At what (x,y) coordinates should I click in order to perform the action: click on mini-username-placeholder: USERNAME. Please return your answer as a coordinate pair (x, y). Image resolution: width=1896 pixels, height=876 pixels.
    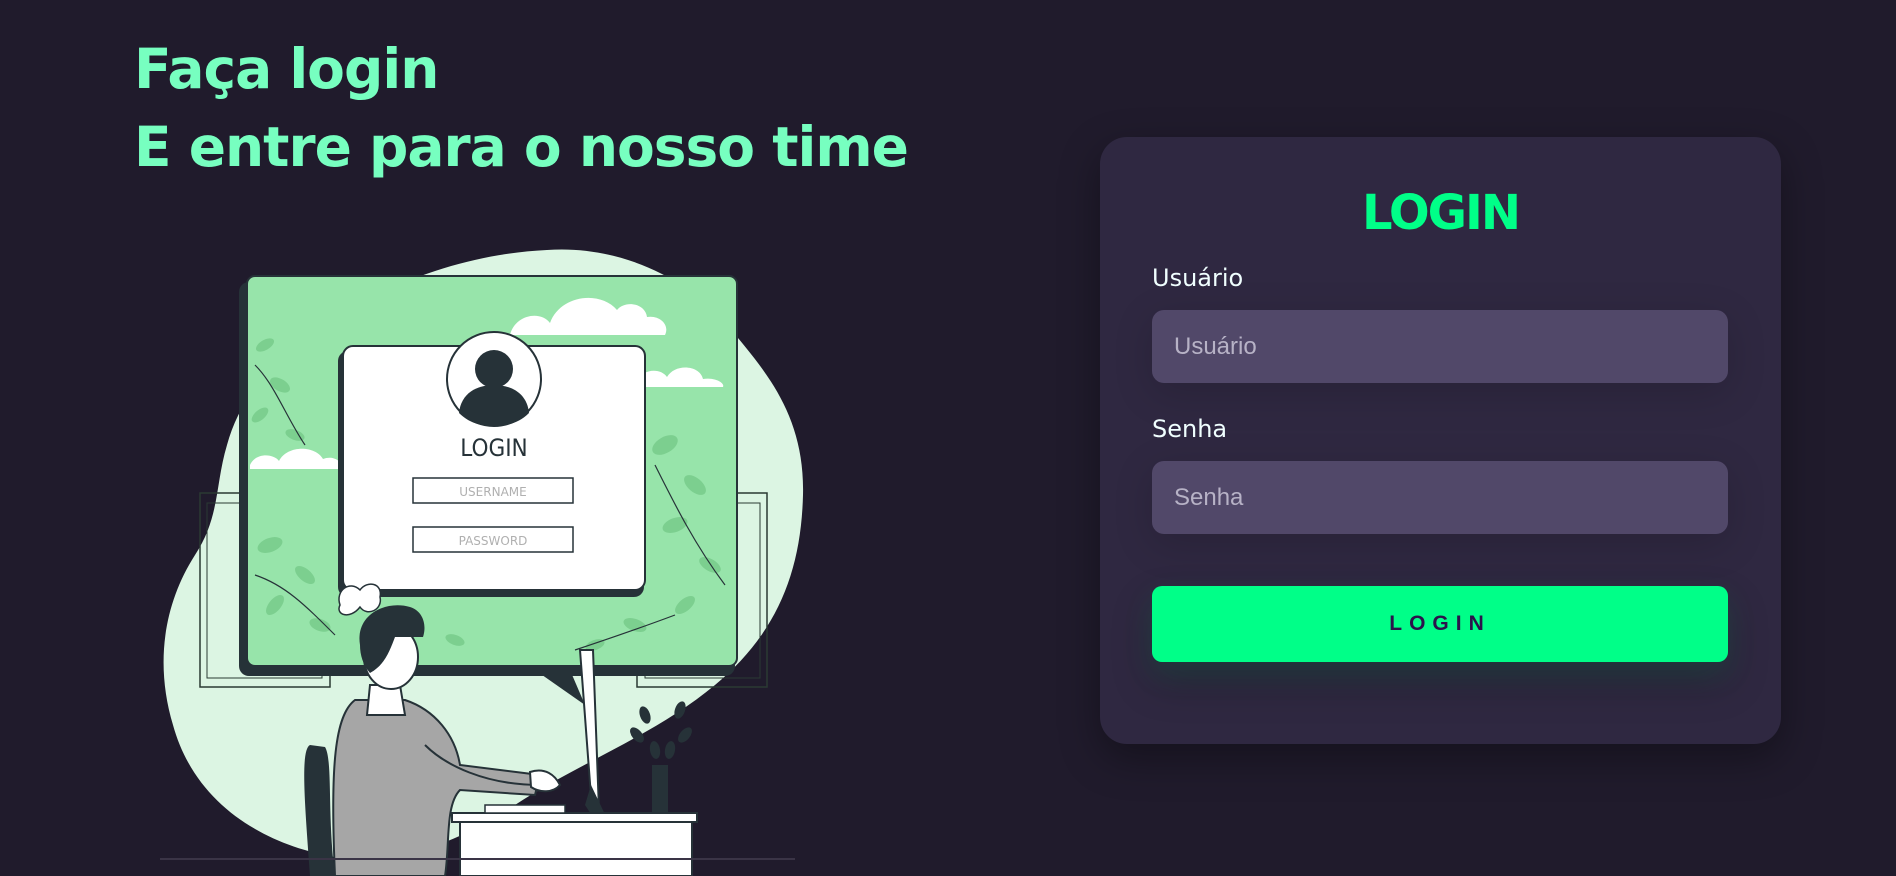
    Looking at the image, I should click on (492, 492).